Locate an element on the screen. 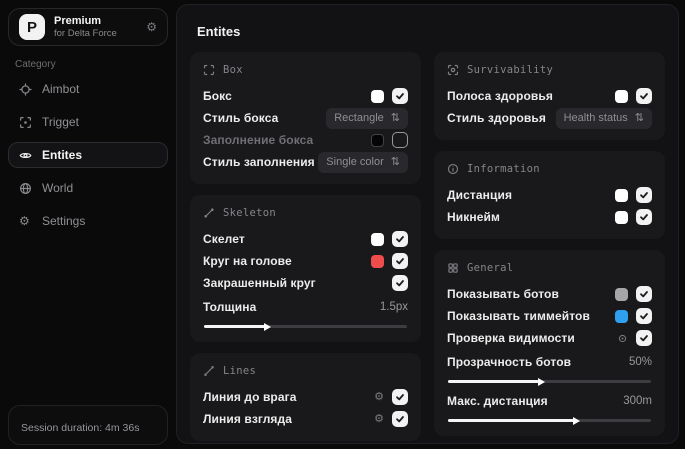 This screenshot has height=449, width=685. fill-style-dropdown: Single color ⇅ is located at coordinates (363, 162).